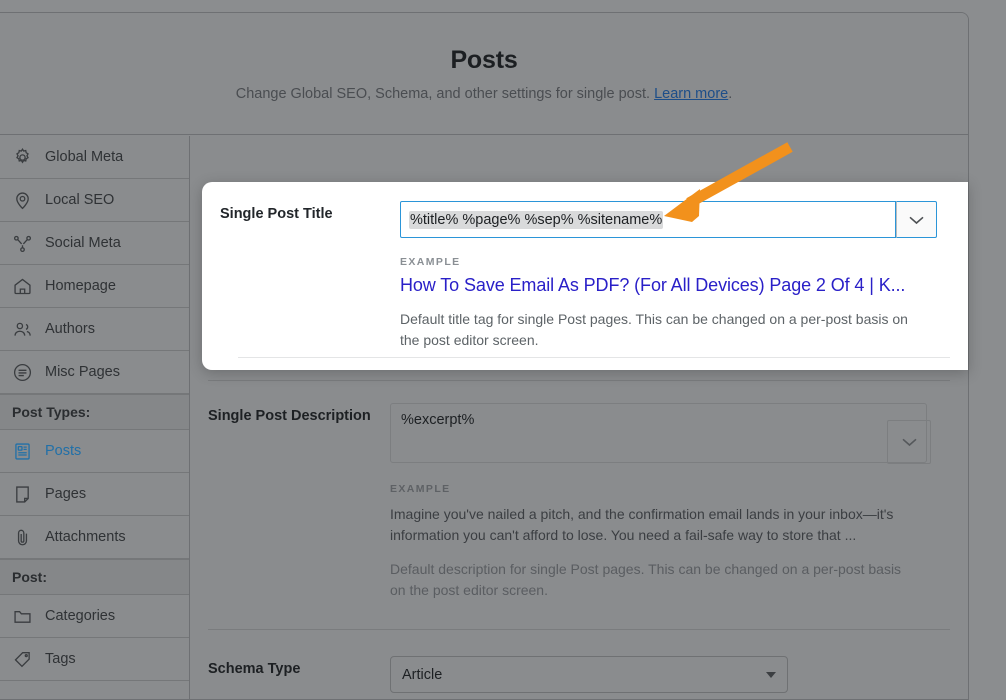 Image resolution: width=1006 pixels, height=700 pixels. I want to click on setting-label: Single Post Title, so click(276, 214).